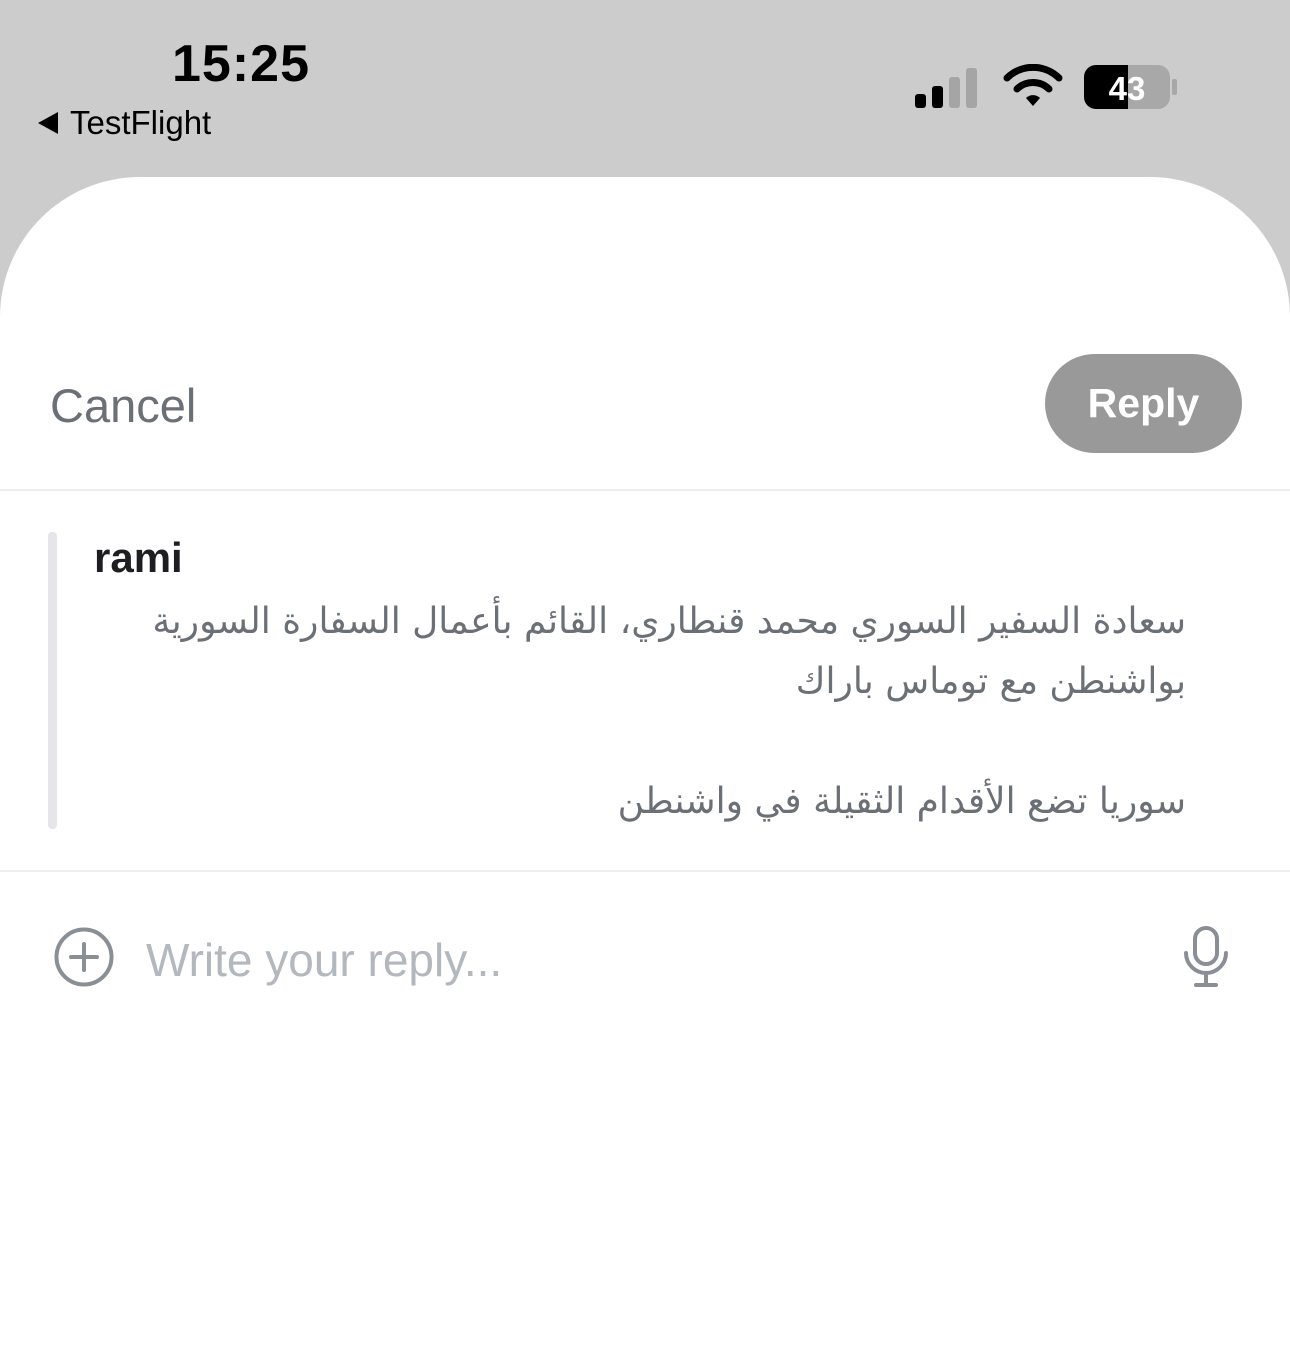  I want to click on signal-icon, so click(946, 87).